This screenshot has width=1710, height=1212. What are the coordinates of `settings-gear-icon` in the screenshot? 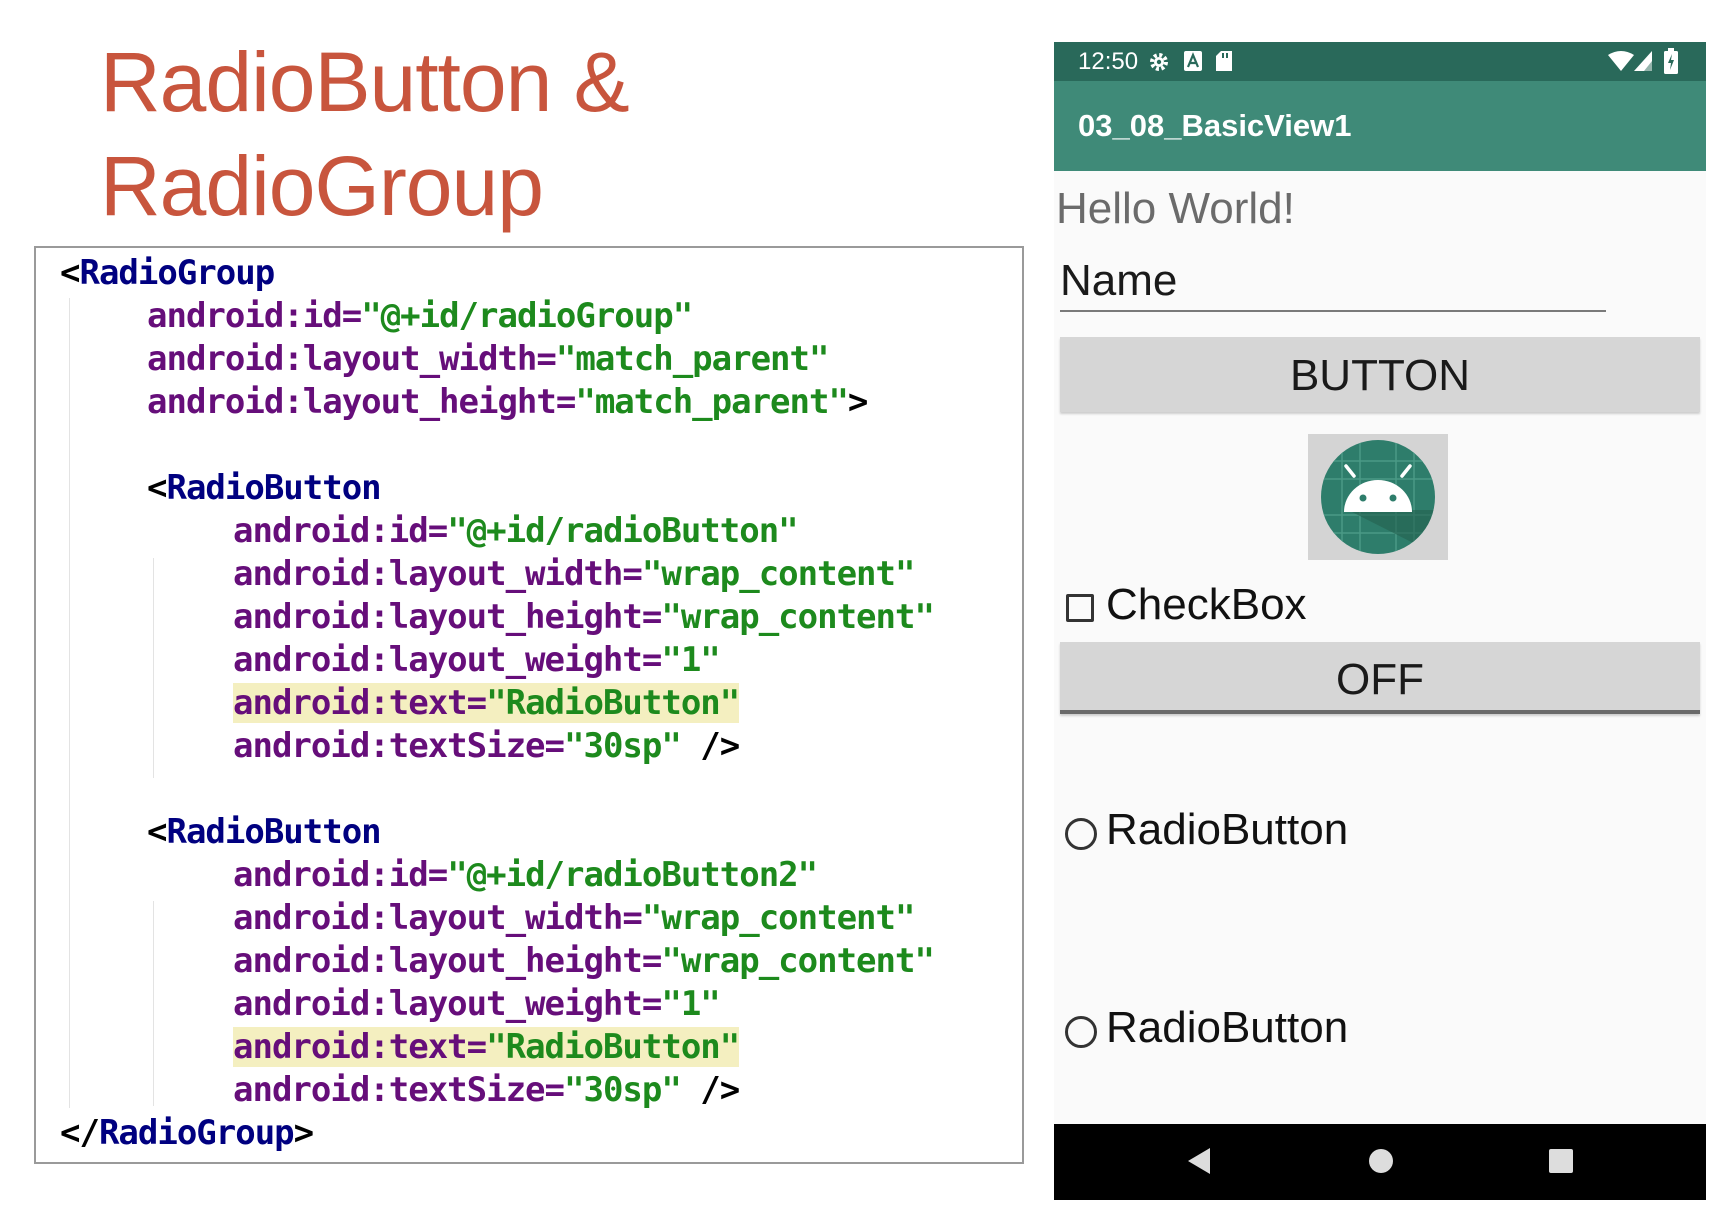 It's located at (1159, 62).